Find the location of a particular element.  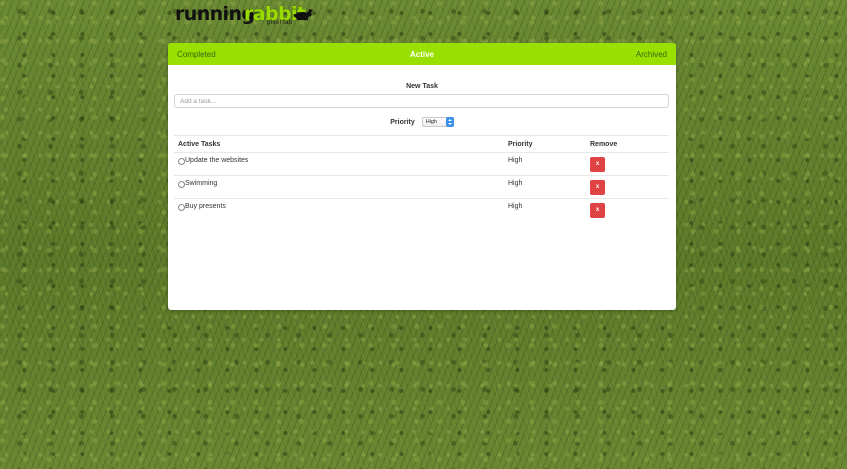

table-row: Buy presents High x is located at coordinates (421, 209).